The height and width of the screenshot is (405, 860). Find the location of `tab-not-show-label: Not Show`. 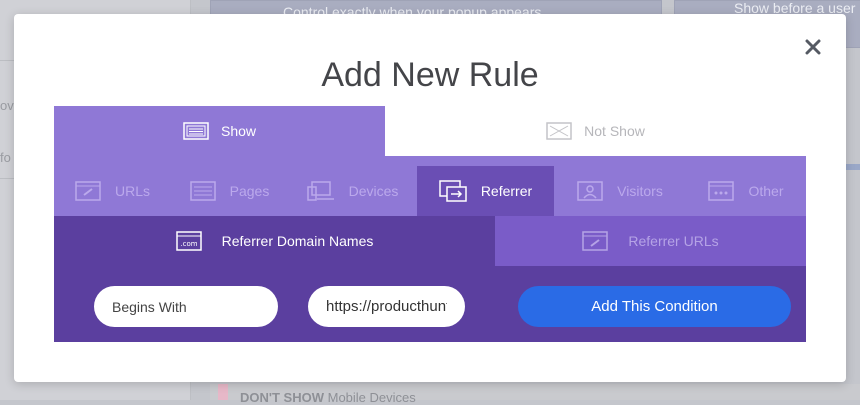

tab-not-show-label: Not Show is located at coordinates (614, 131).